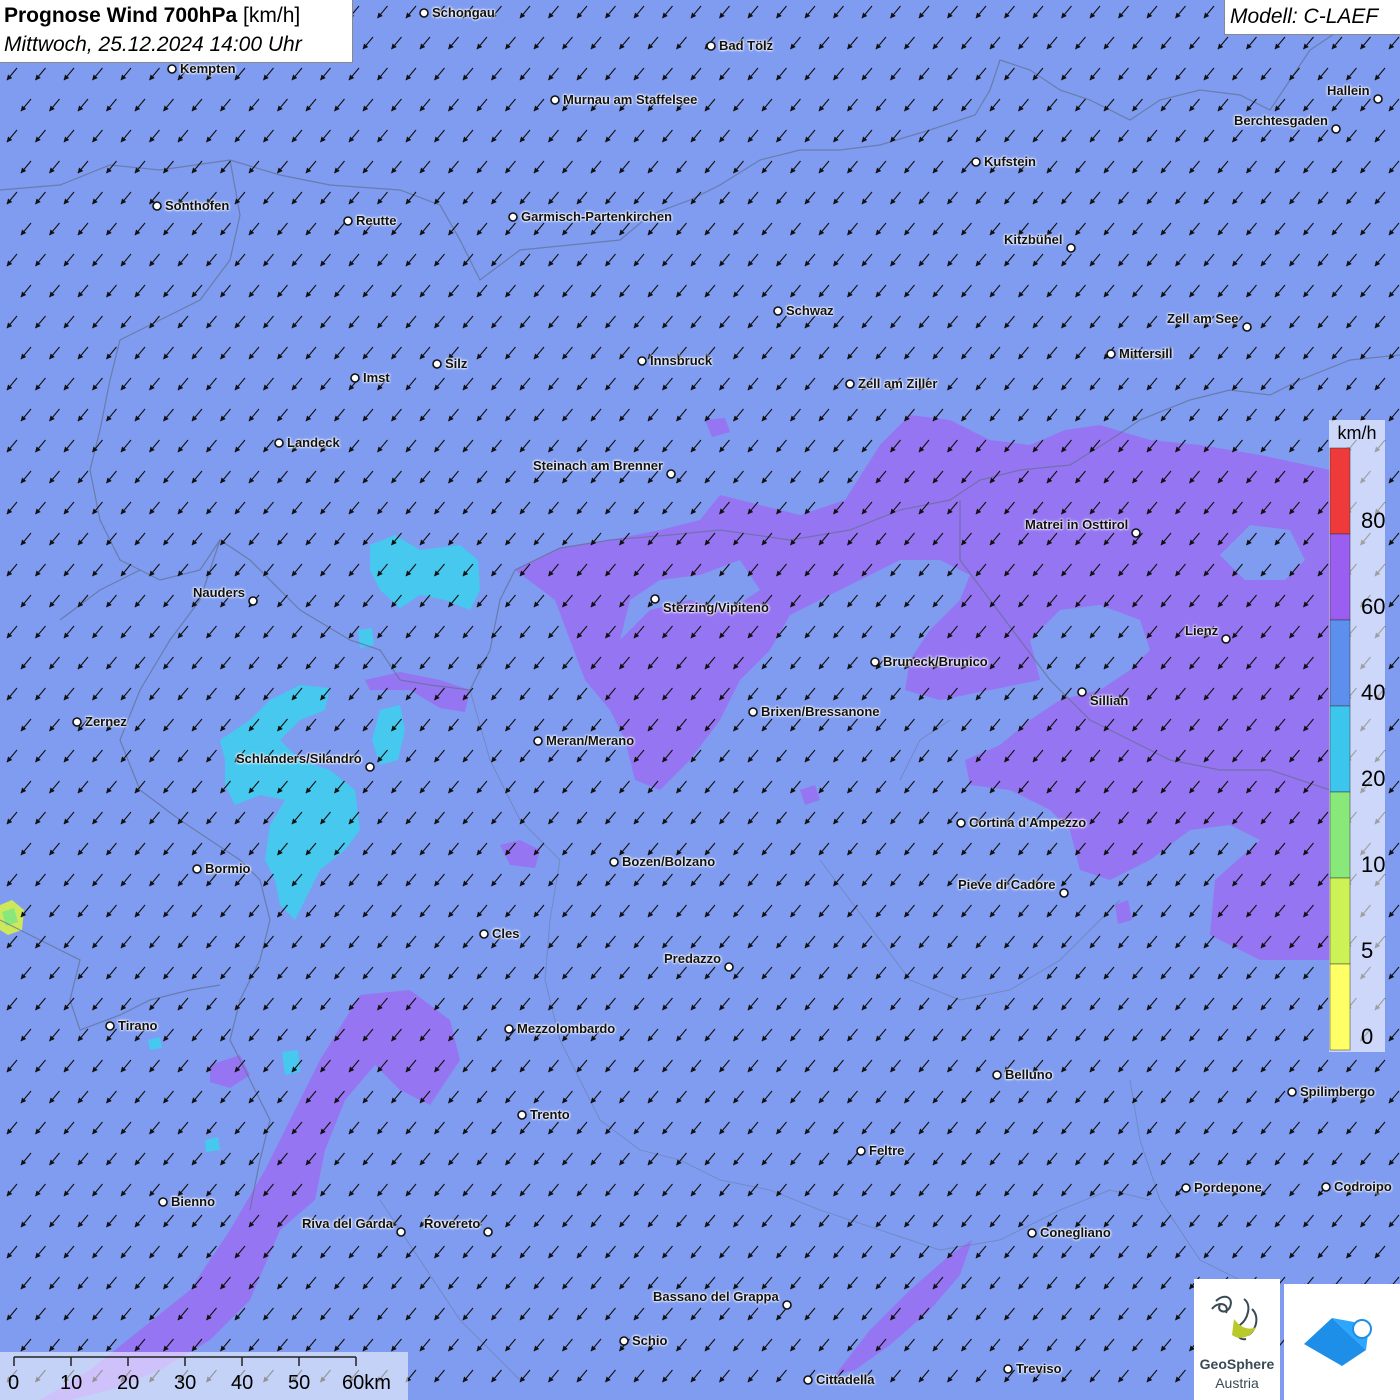  What do you see at coordinates (550, 1114) in the screenshot?
I see `city-label: Trento` at bounding box center [550, 1114].